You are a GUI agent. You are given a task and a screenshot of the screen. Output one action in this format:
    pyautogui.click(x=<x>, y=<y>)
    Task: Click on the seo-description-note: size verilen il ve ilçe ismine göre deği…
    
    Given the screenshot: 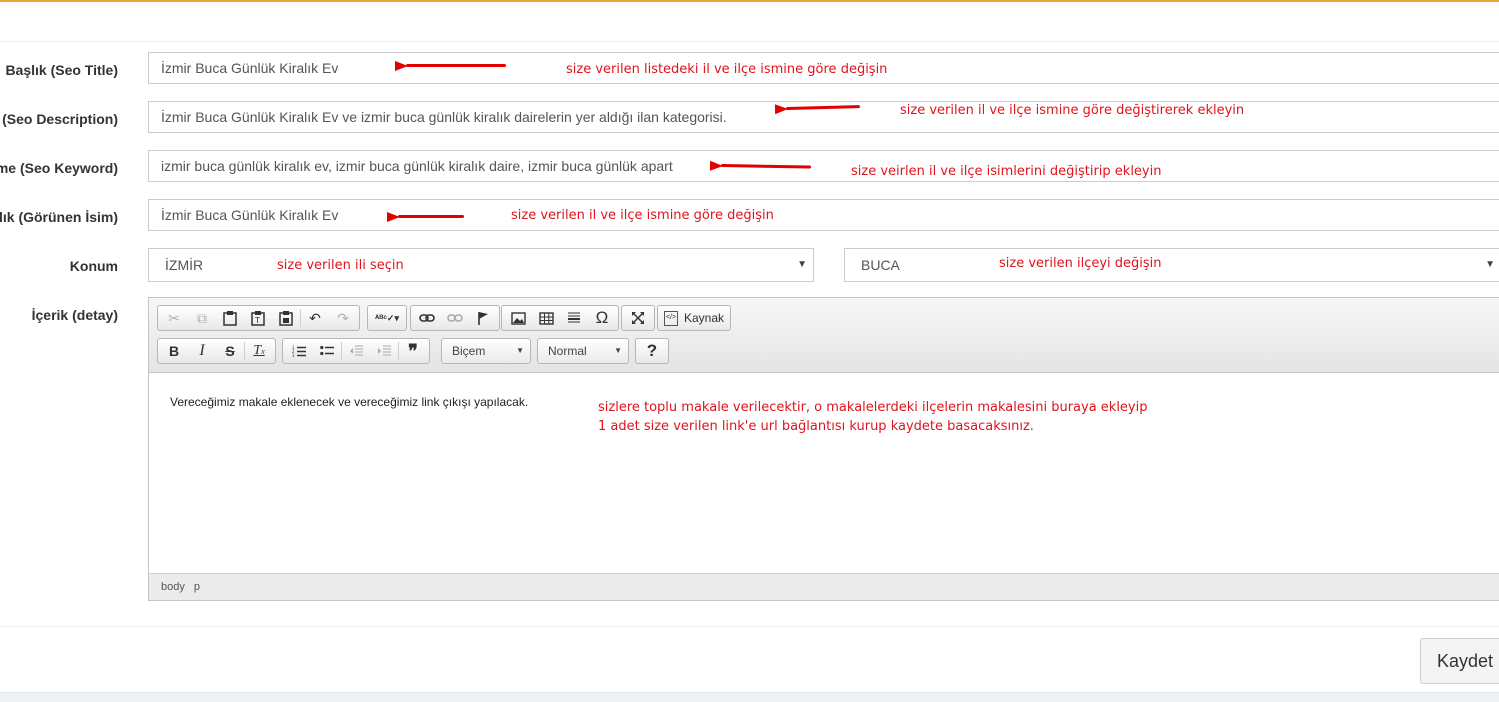 What is the action you would take?
    pyautogui.click(x=1072, y=111)
    